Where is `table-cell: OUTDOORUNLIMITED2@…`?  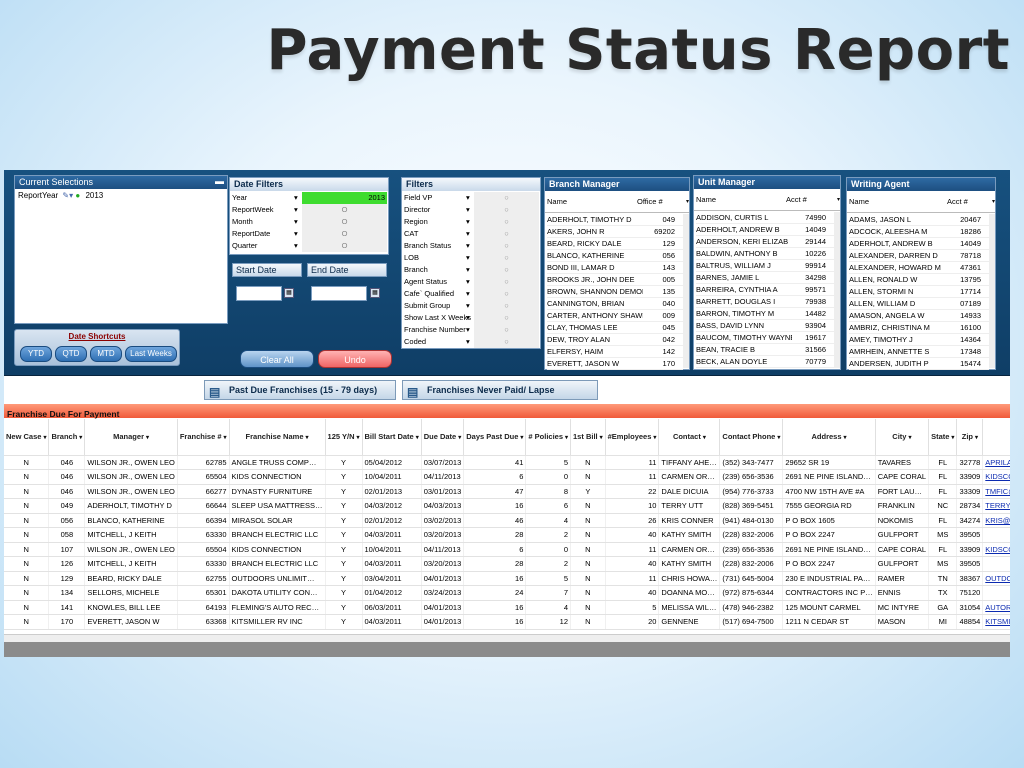
table-cell: OUTDOORUNLIMITED2@… is located at coordinates (996, 578).